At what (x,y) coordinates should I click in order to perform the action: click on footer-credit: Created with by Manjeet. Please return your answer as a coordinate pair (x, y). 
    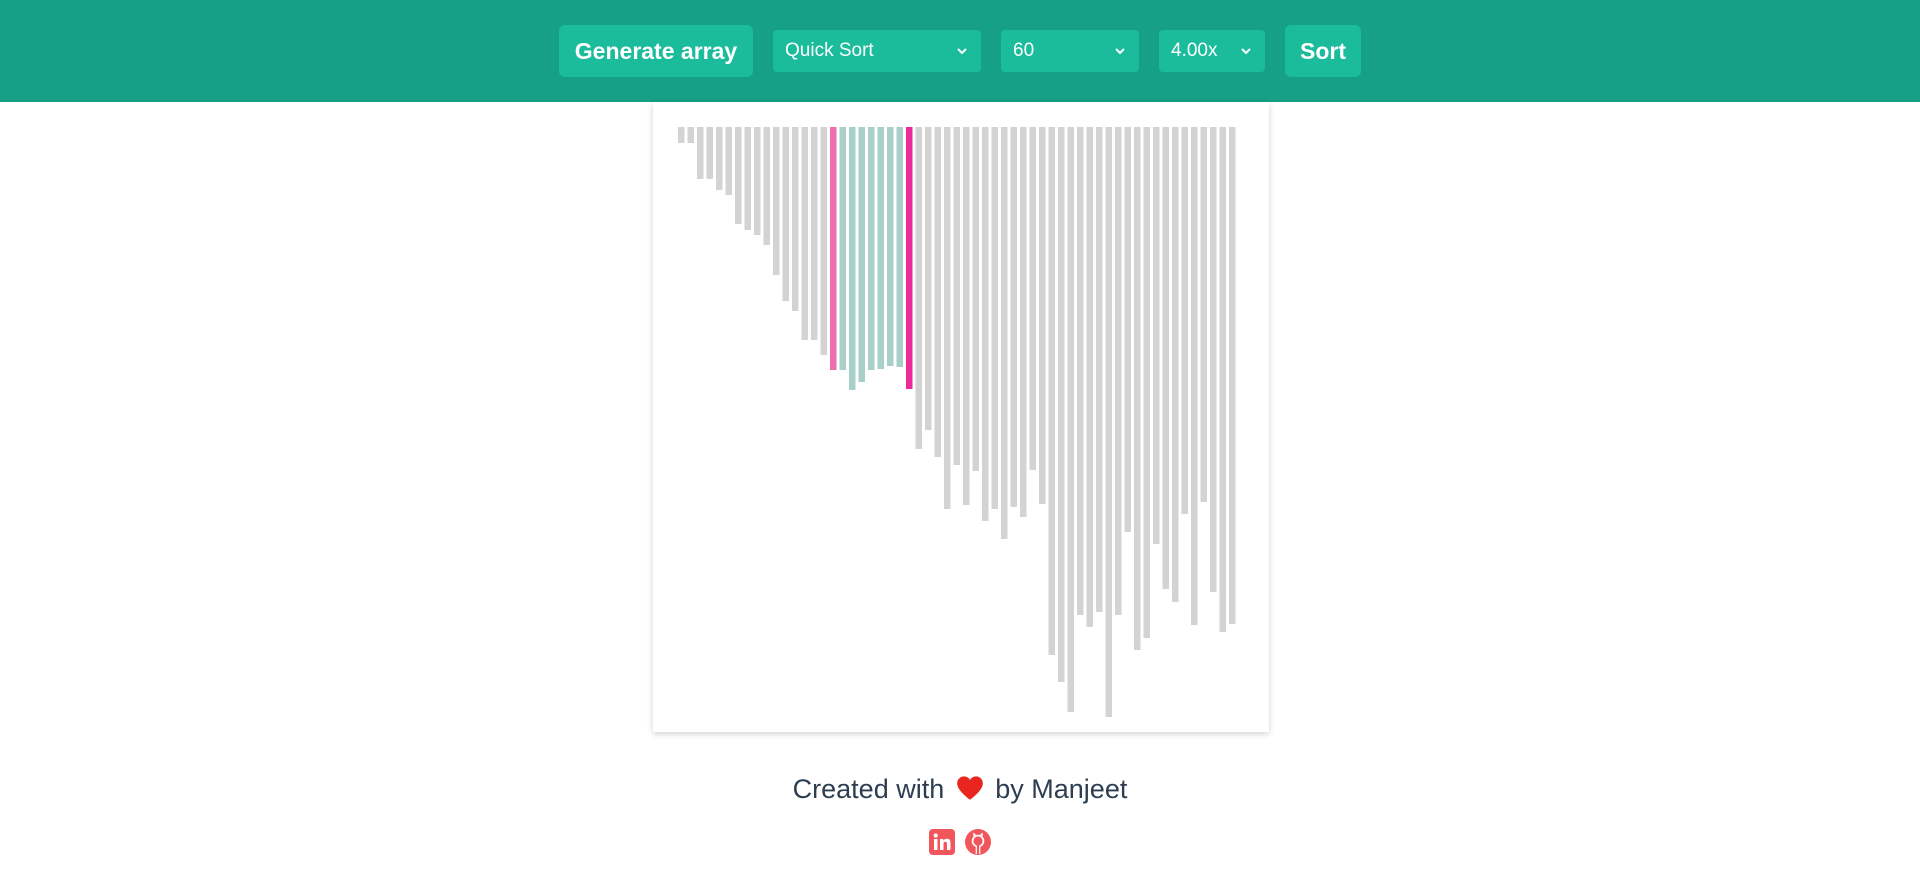
    Looking at the image, I should click on (960, 789).